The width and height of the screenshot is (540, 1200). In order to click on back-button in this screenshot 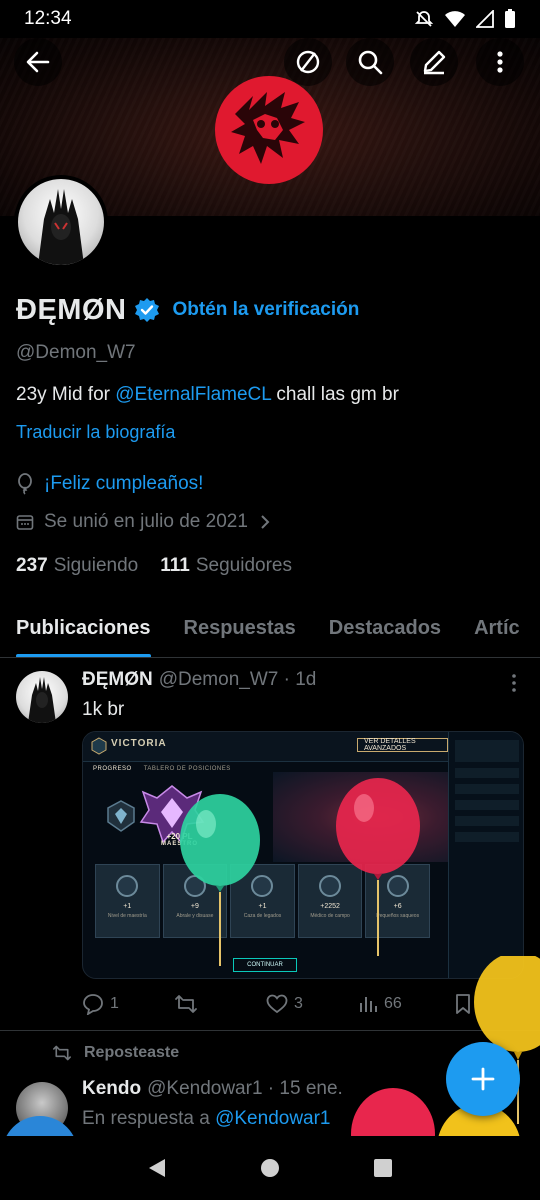, I will do `click(38, 62)`.